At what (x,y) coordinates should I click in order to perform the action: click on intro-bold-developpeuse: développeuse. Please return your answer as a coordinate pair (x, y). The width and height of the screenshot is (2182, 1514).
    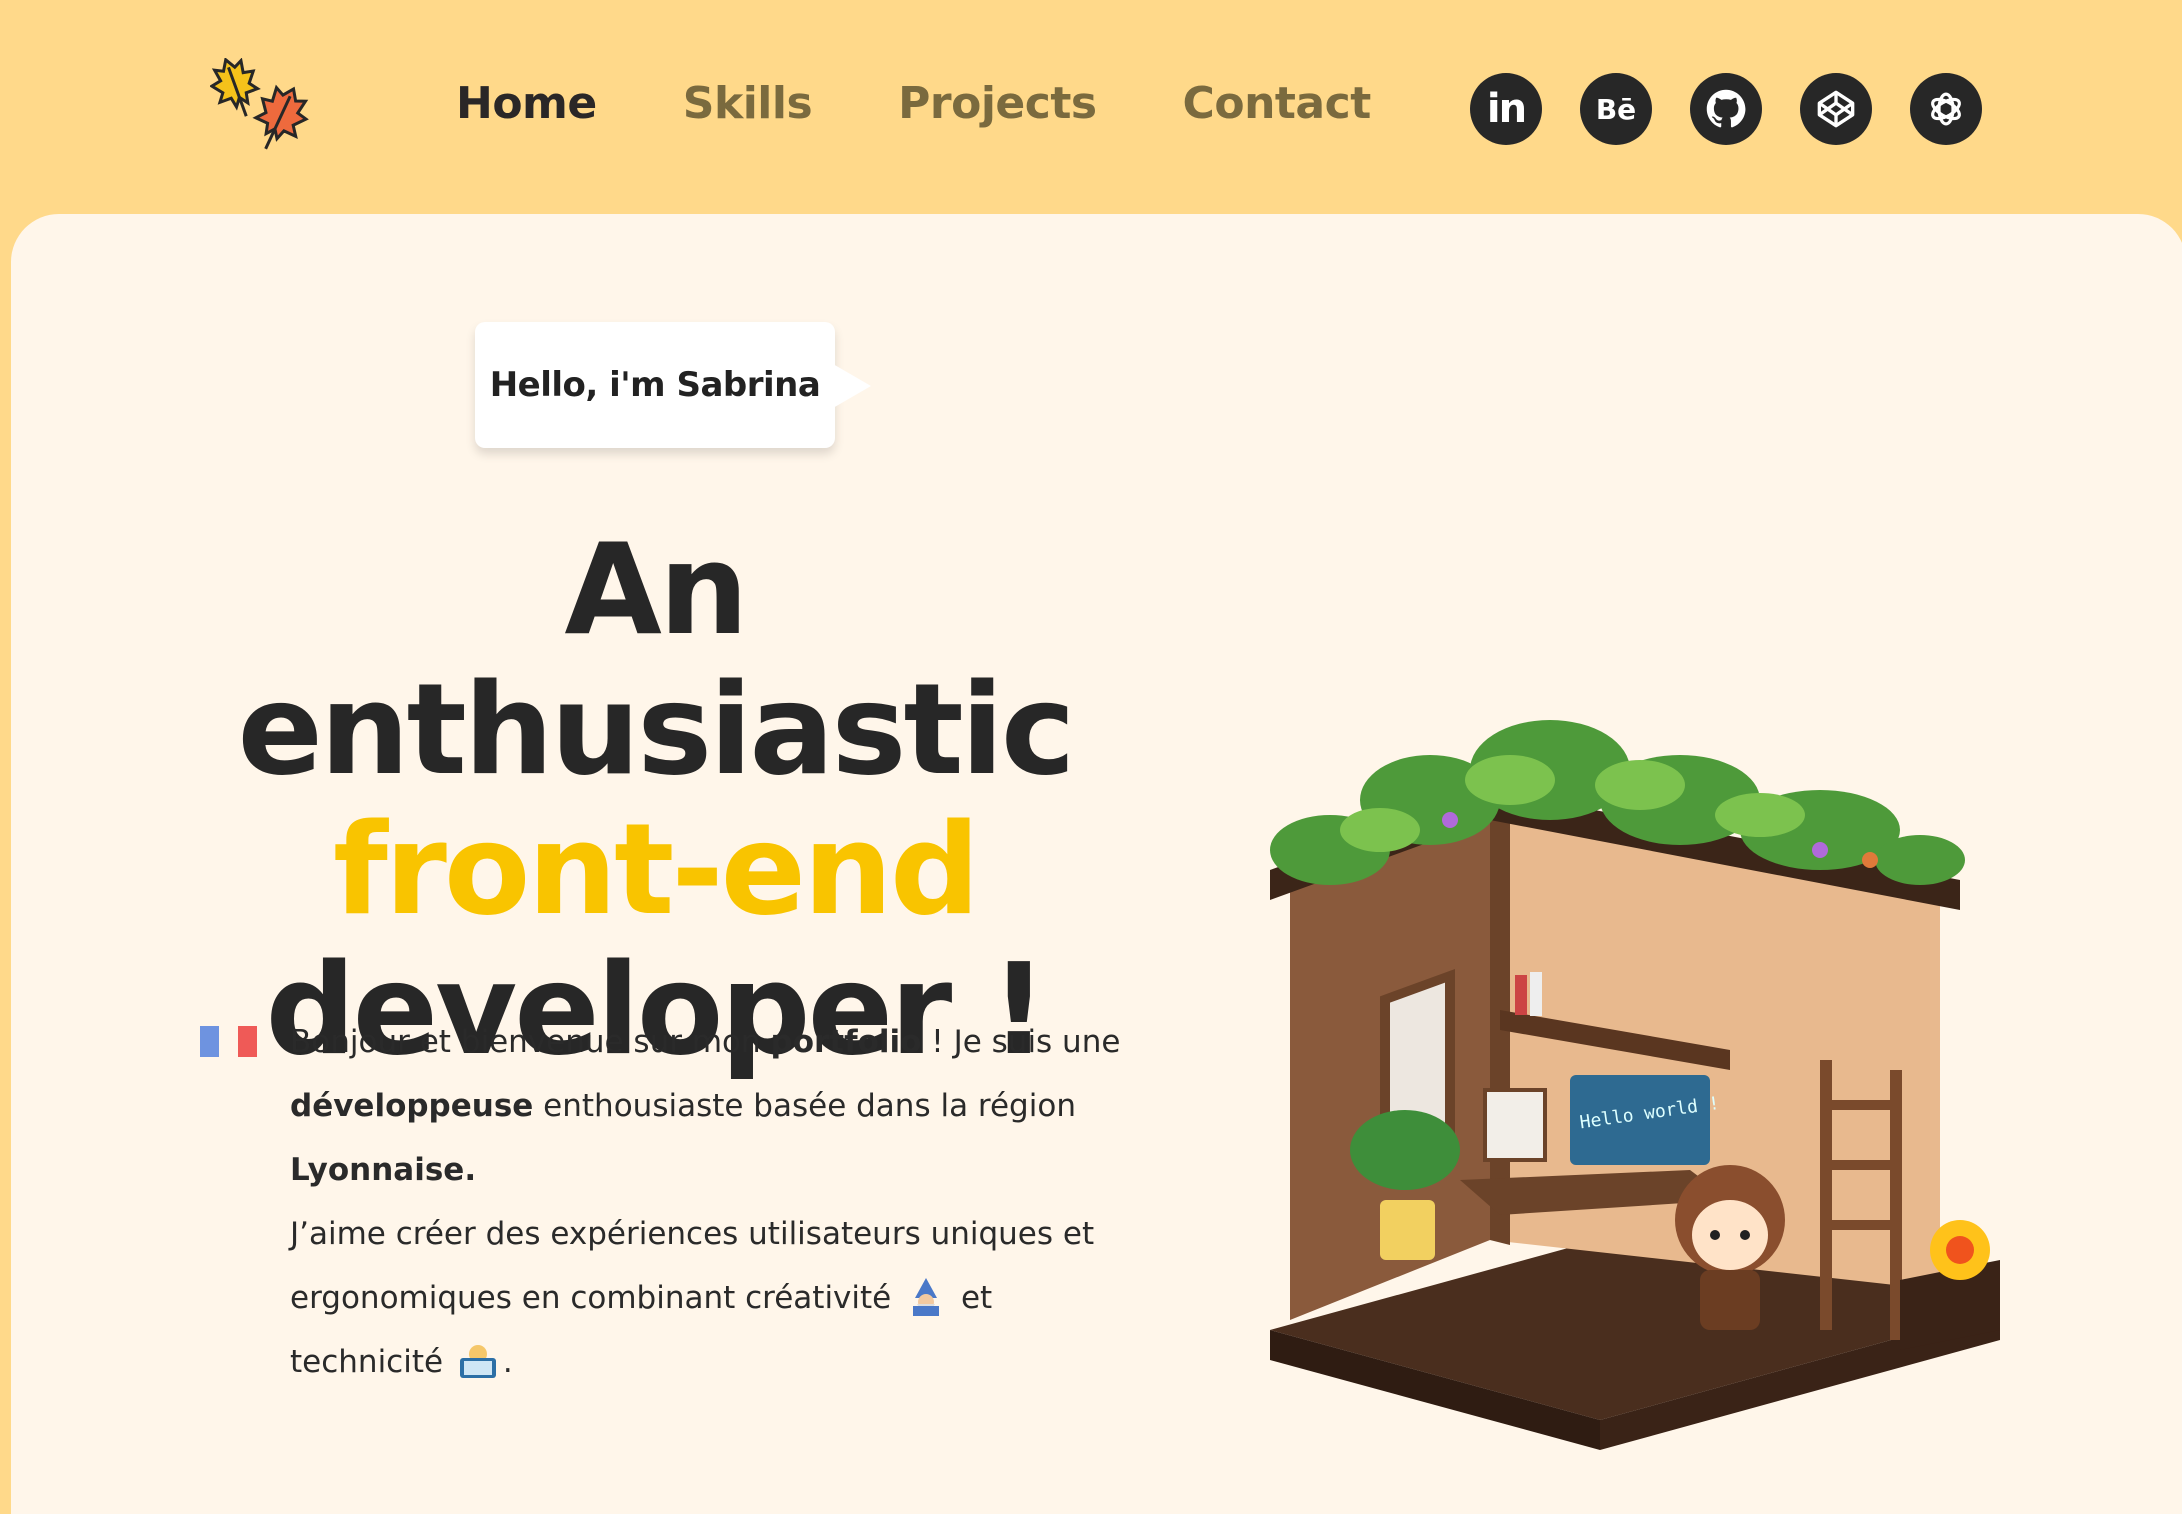
    Looking at the image, I should click on (412, 1106).